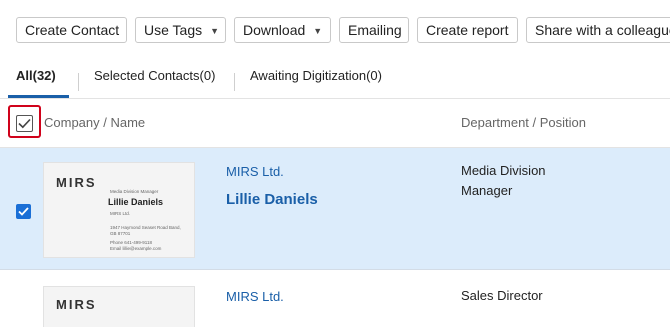 The image size is (670, 327). What do you see at coordinates (374, 30) in the screenshot?
I see `emailing-button: Emailing` at bounding box center [374, 30].